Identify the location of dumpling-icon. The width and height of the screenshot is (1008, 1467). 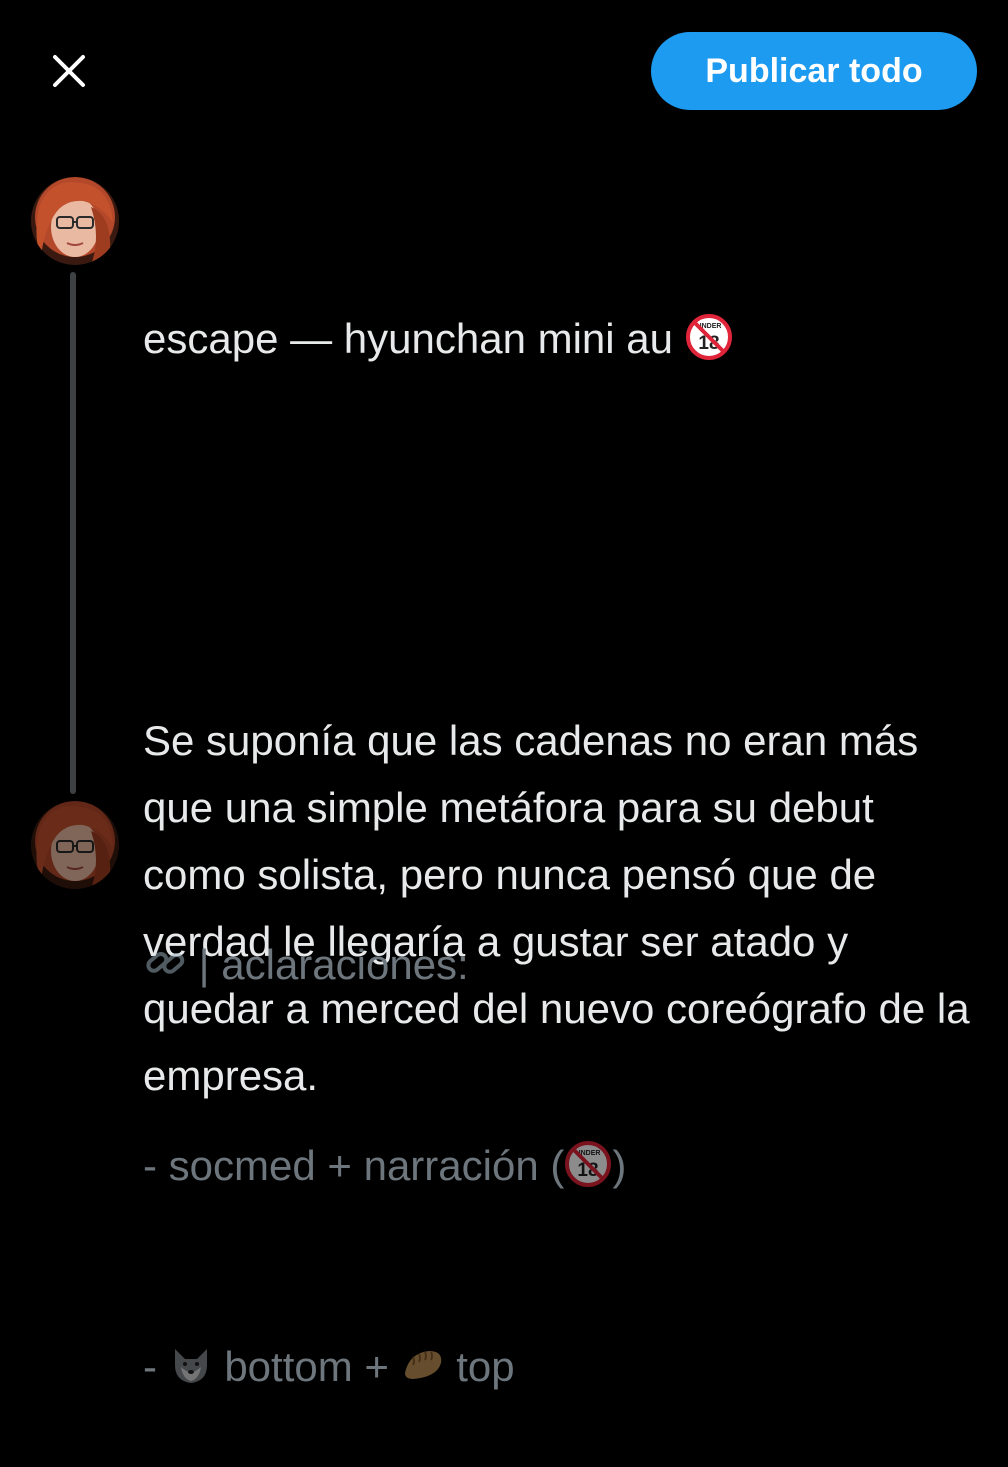
(422, 1365).